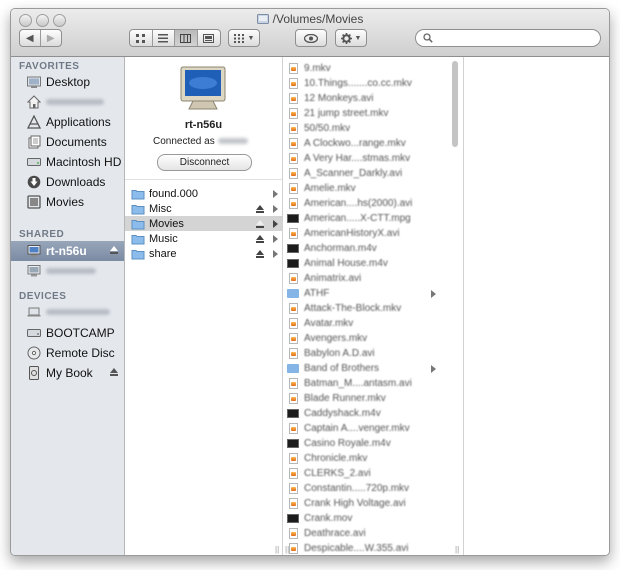 This screenshot has height=570, width=620. What do you see at coordinates (365, 188) in the screenshot?
I see `file-row: Amelie.mkv` at bounding box center [365, 188].